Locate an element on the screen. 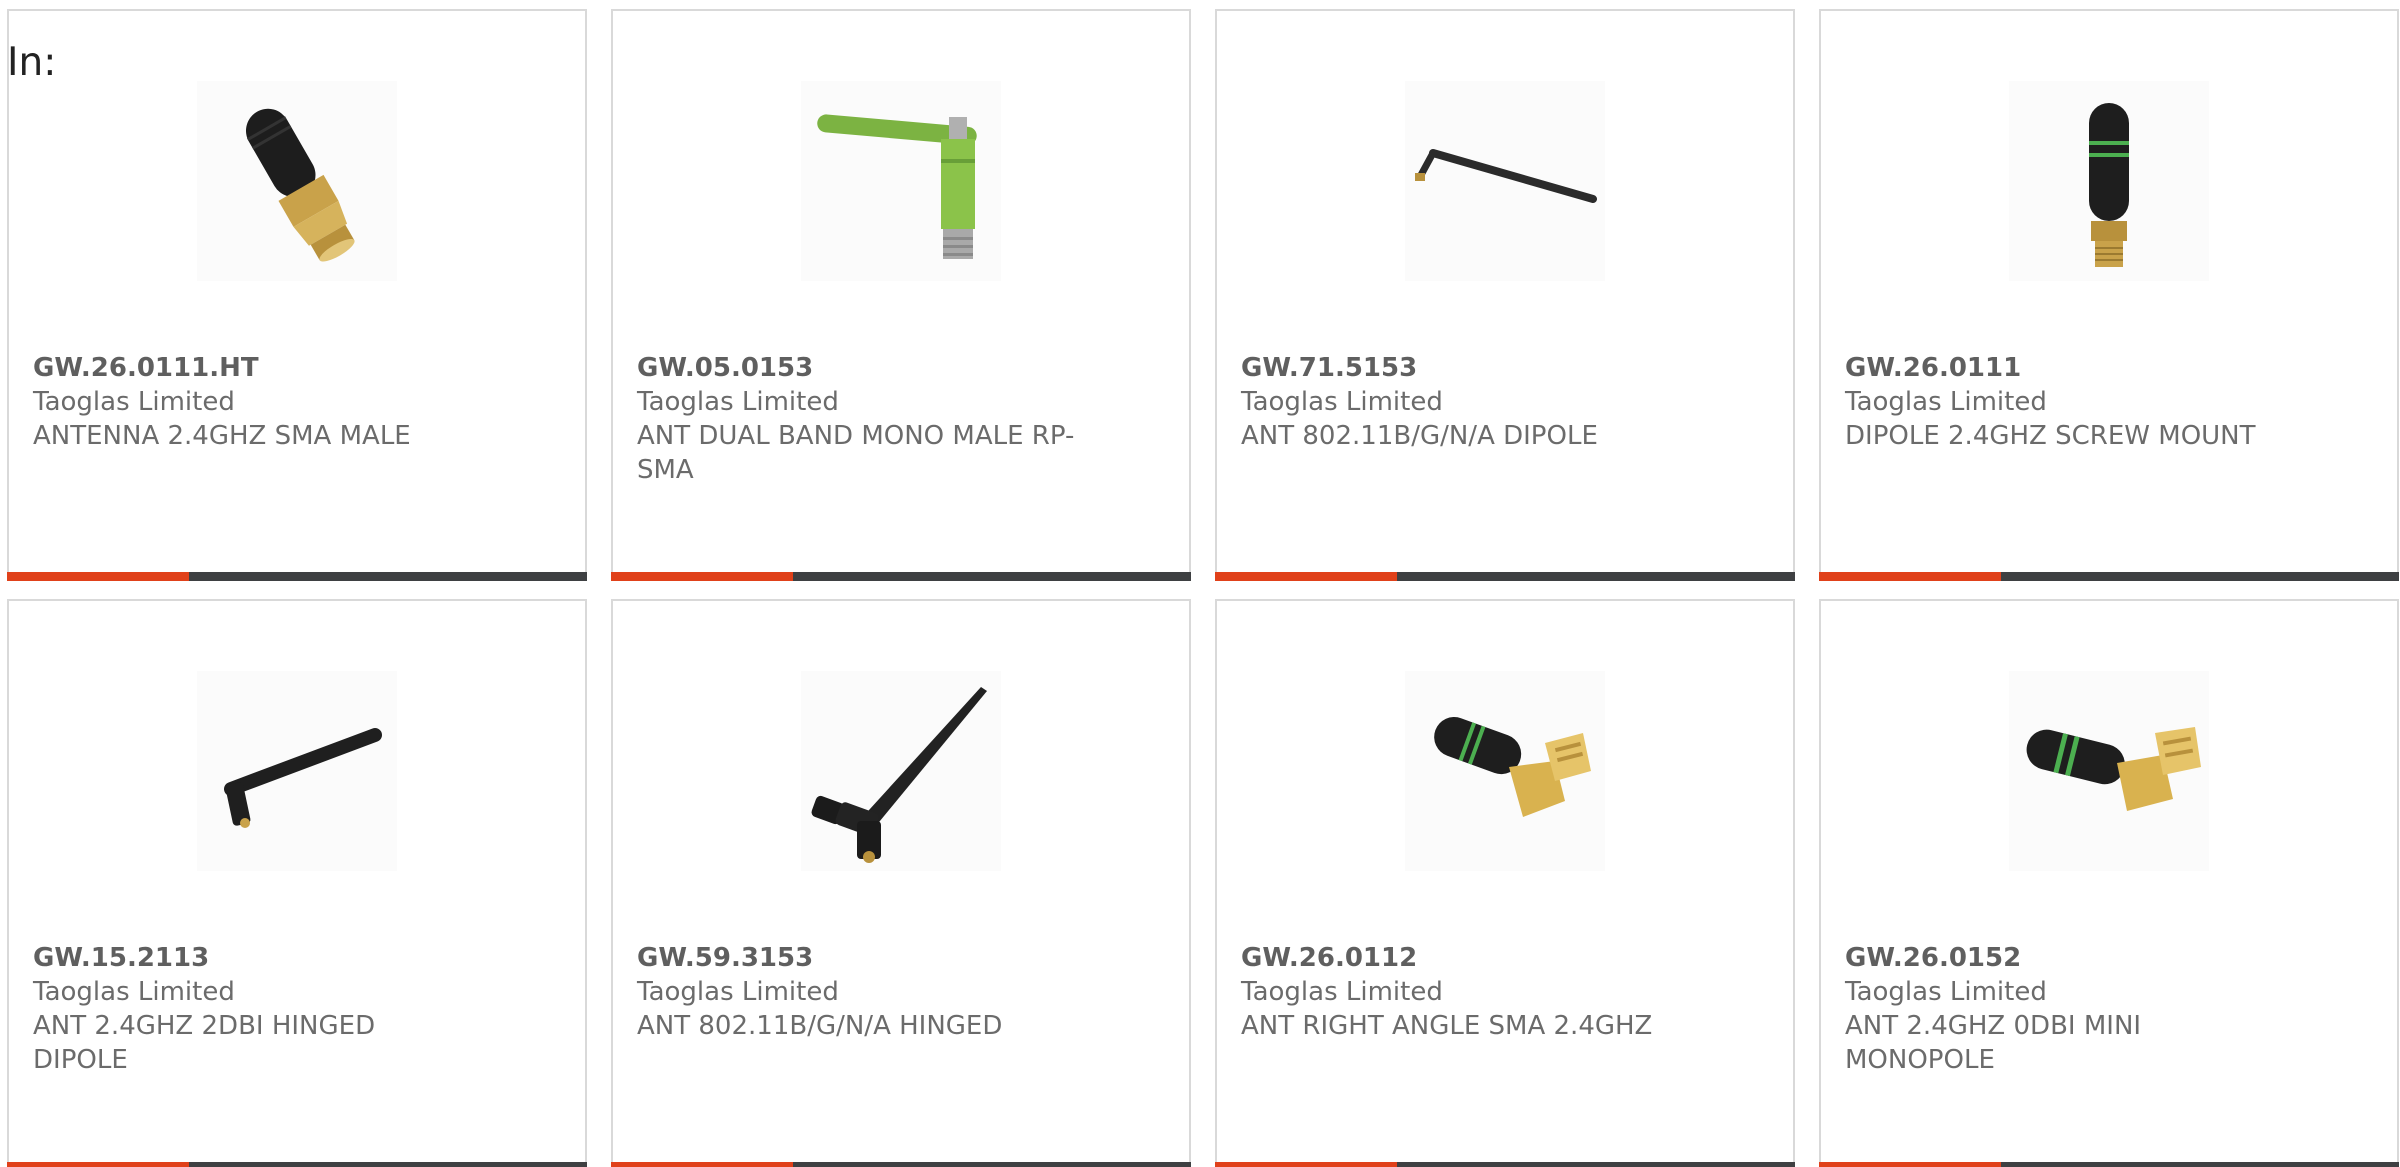 The image size is (2400, 1167). product-description: ANT RIGHT ANGLE SMA 2.4GHZ is located at coordinates (1447, 1026).